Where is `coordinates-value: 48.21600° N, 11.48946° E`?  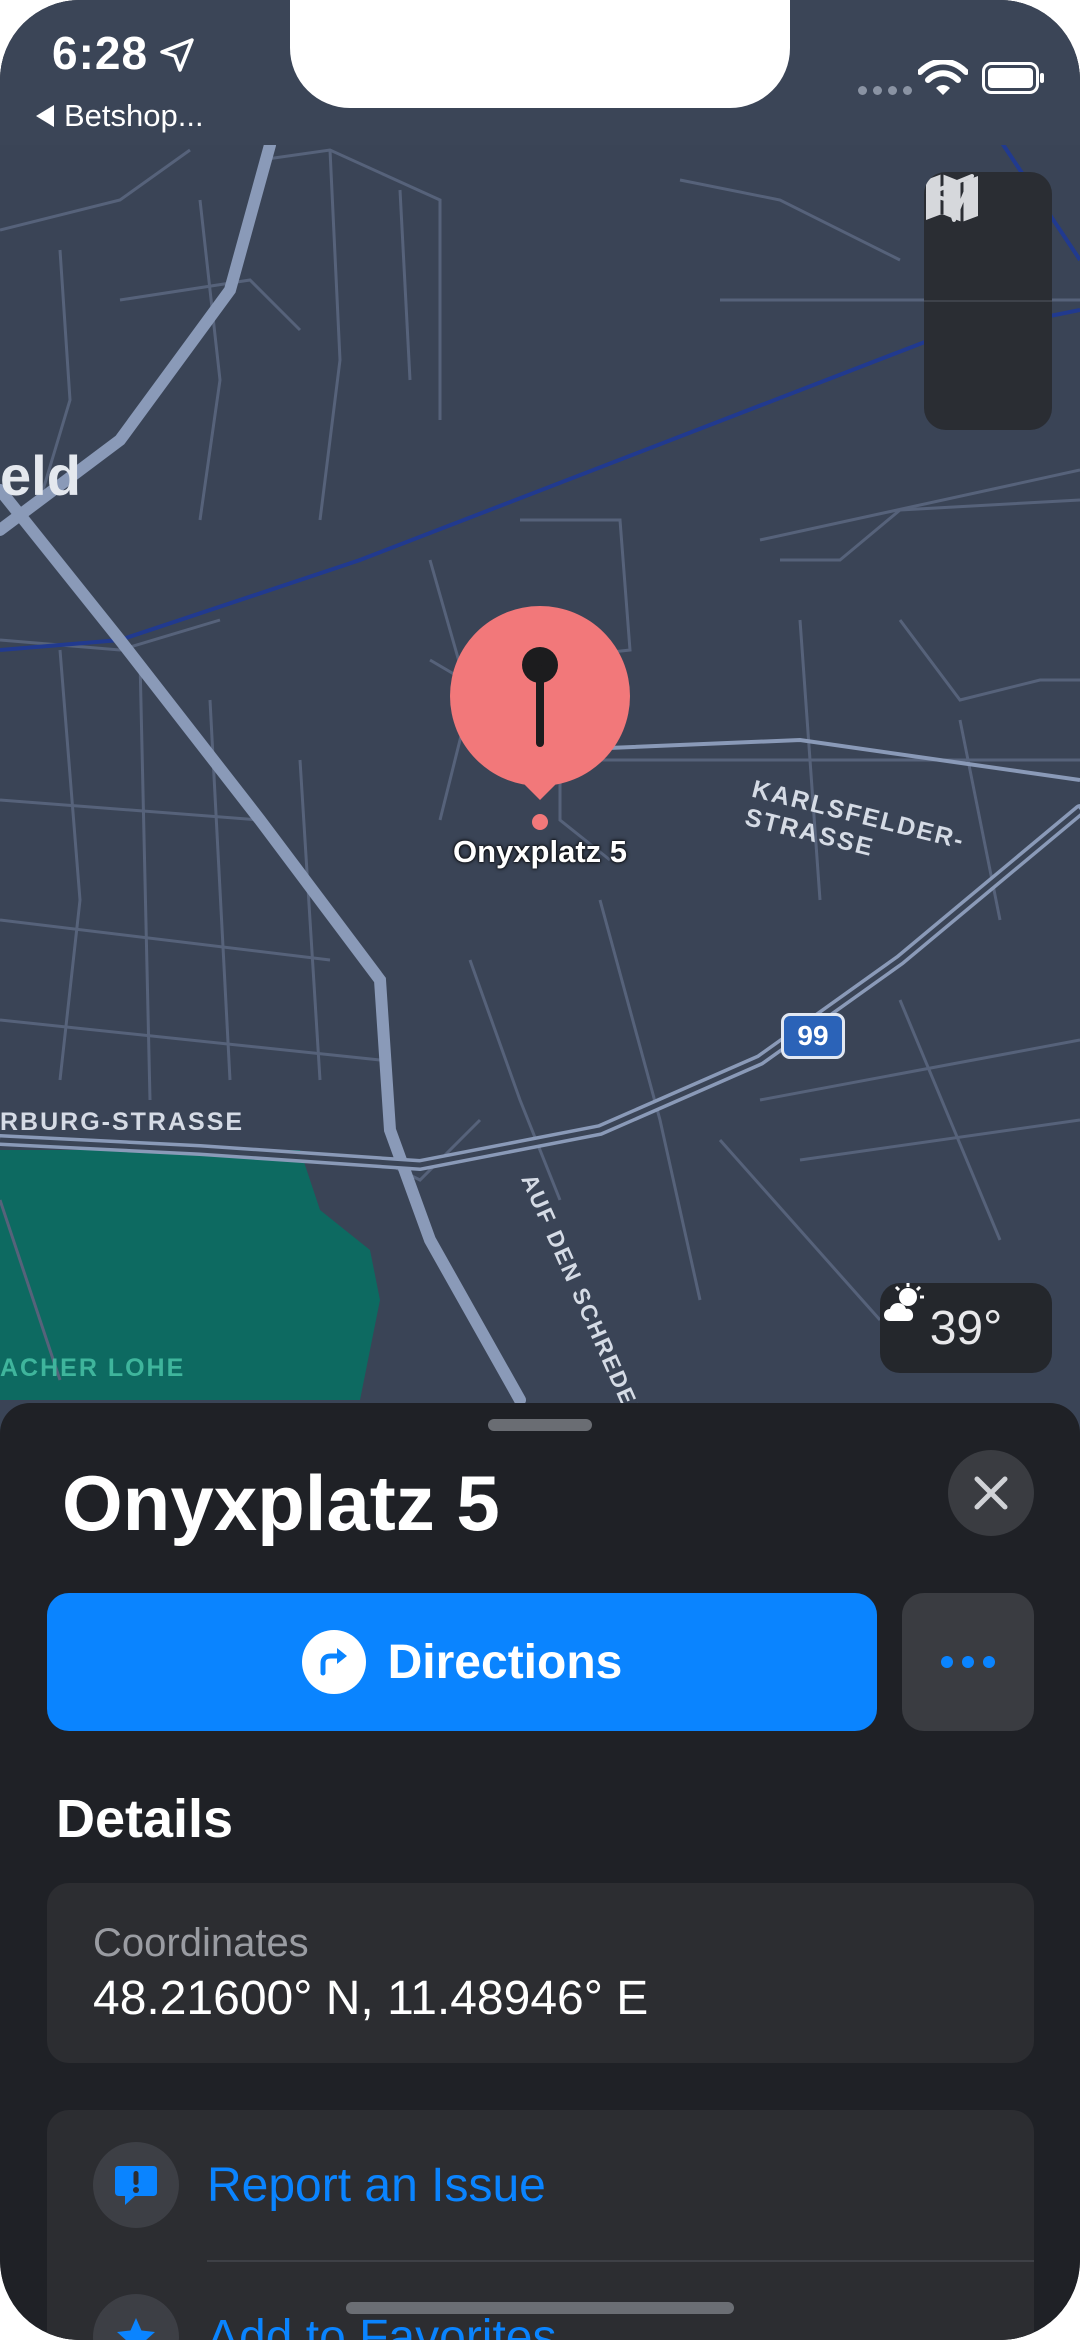
coordinates-value: 48.21600° N, 11.48946° E is located at coordinates (371, 1998).